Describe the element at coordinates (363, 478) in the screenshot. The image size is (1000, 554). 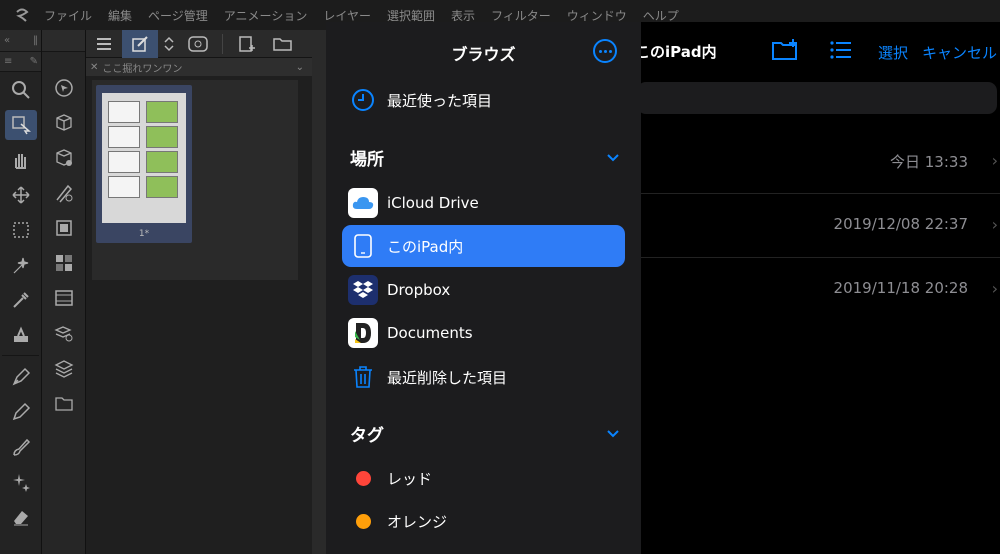
I see `tag-dot-red` at that location.